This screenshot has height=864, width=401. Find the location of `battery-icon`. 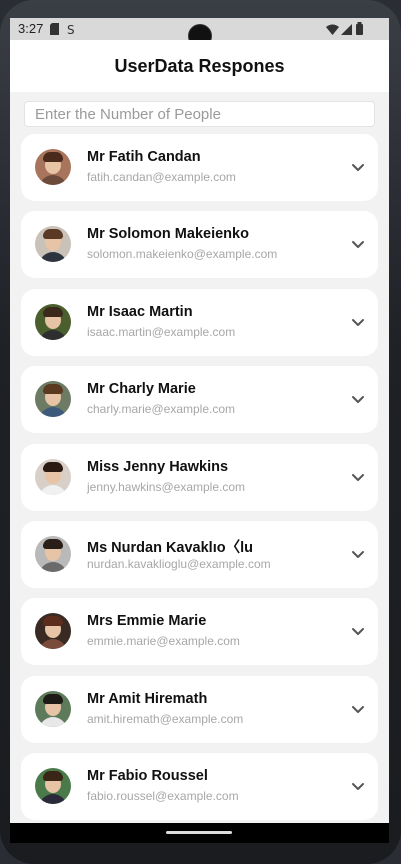

battery-icon is located at coordinates (359, 30).